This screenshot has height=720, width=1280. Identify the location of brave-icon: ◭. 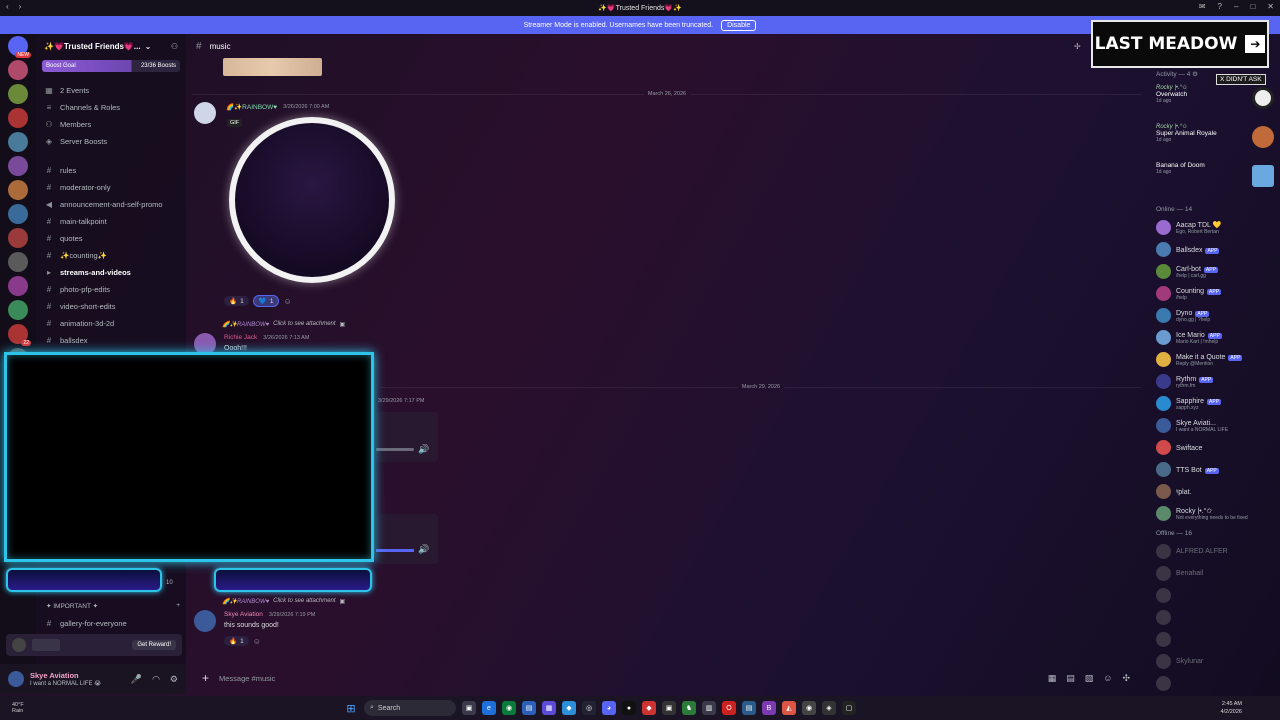
(789, 708).